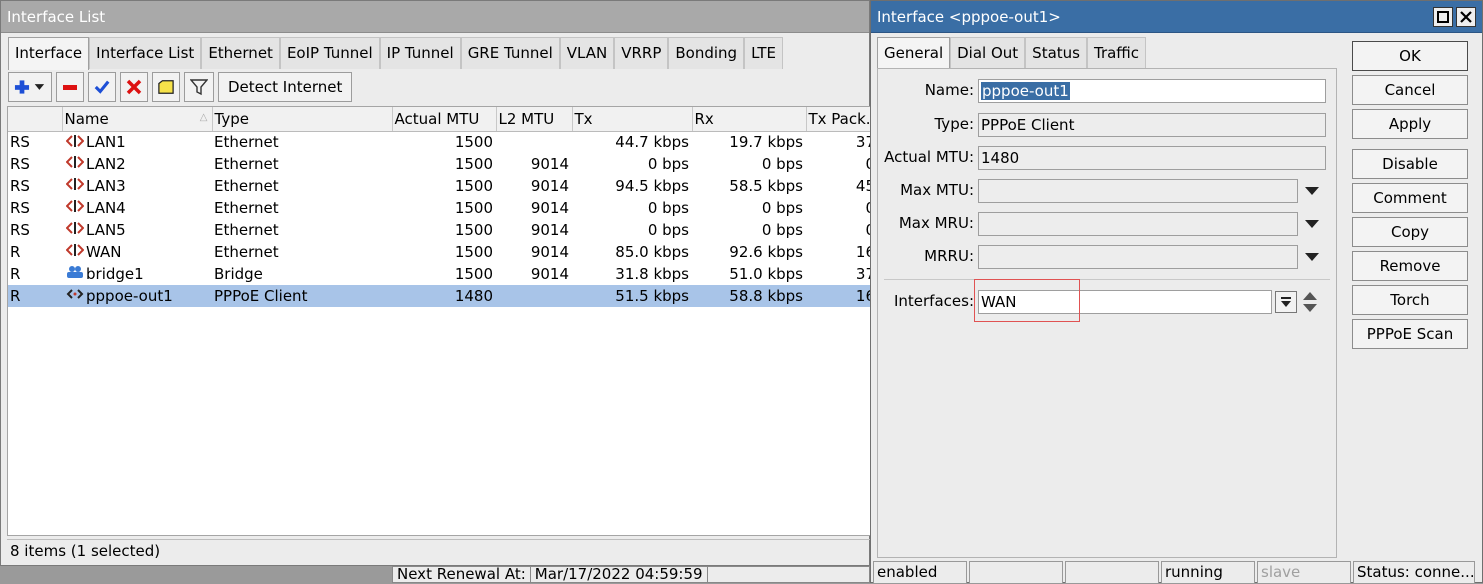  I want to click on tab-interface-list: Interface List, so click(145, 53).